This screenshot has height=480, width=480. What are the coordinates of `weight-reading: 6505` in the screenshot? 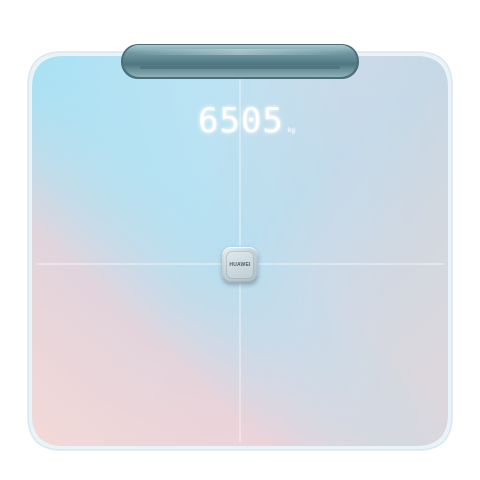 It's located at (241, 121).